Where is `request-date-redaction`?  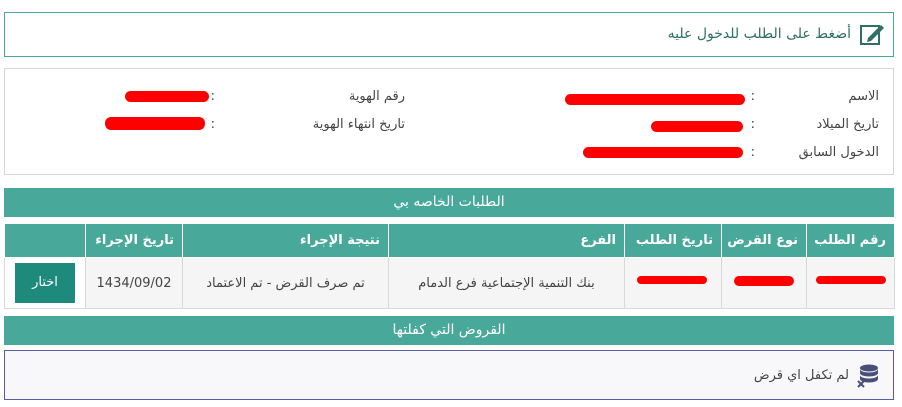
request-date-redaction is located at coordinates (672, 280).